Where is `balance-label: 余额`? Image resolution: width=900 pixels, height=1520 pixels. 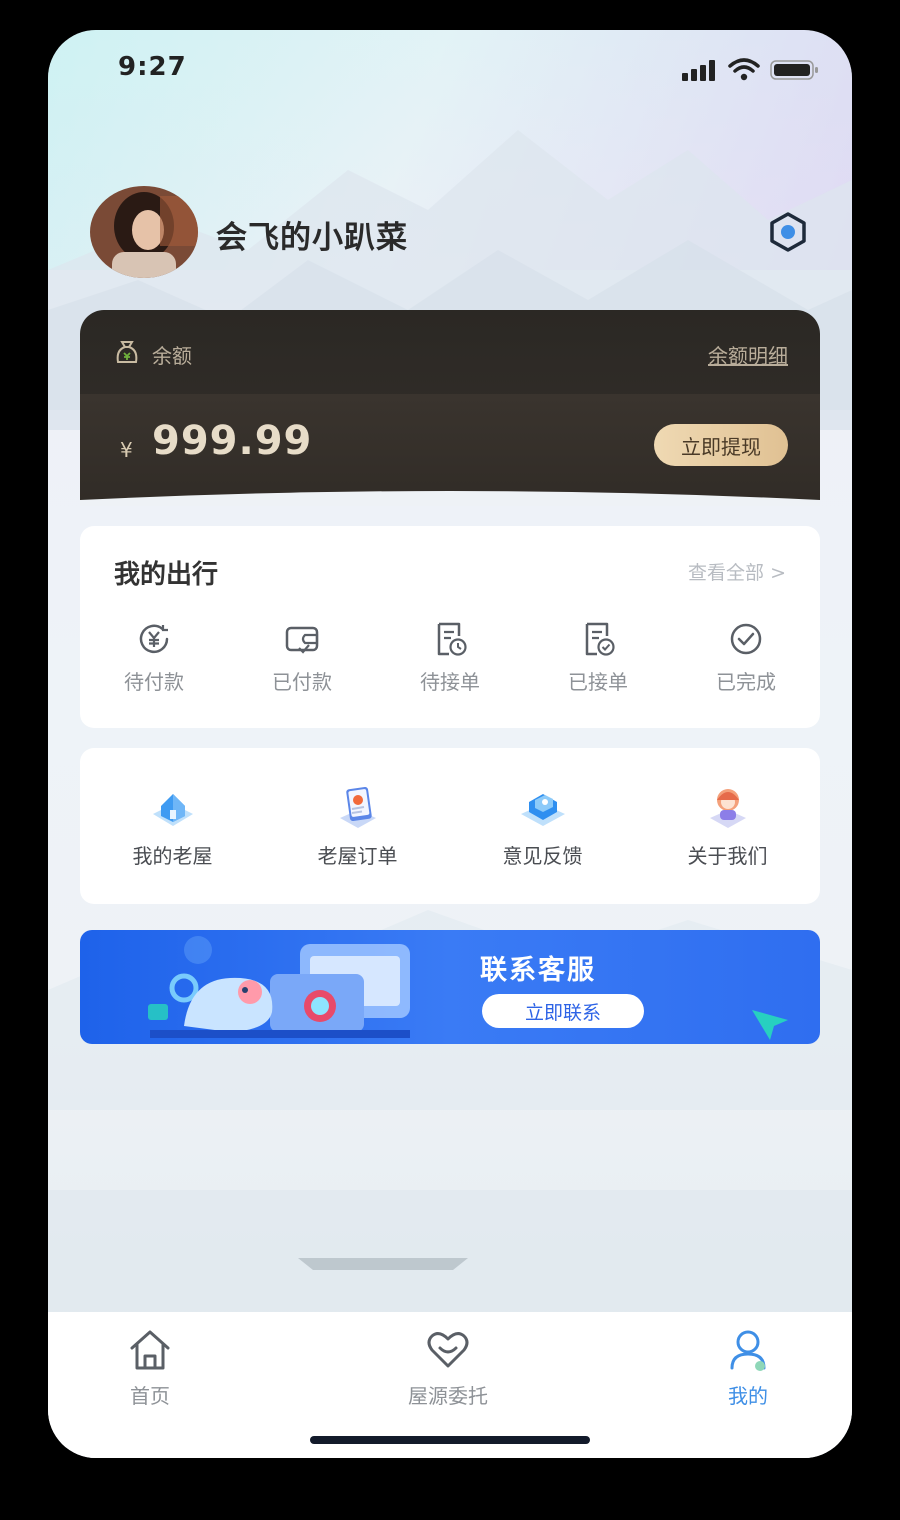 balance-label: 余额 is located at coordinates (172, 356).